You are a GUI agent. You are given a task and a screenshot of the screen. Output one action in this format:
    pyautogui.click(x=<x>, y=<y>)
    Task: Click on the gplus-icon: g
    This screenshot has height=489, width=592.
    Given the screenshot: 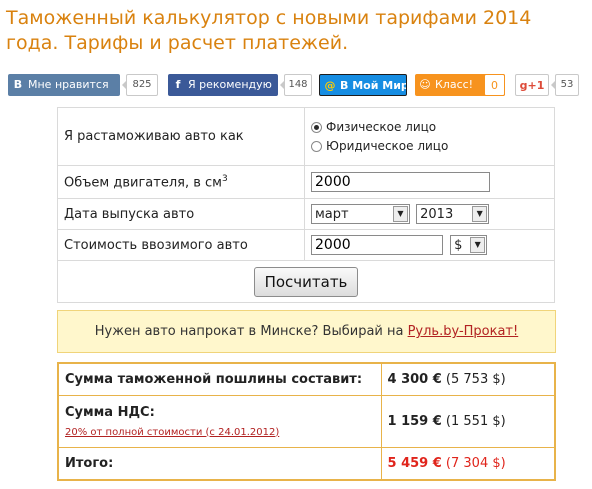 What is the action you would take?
    pyautogui.click(x=523, y=85)
    